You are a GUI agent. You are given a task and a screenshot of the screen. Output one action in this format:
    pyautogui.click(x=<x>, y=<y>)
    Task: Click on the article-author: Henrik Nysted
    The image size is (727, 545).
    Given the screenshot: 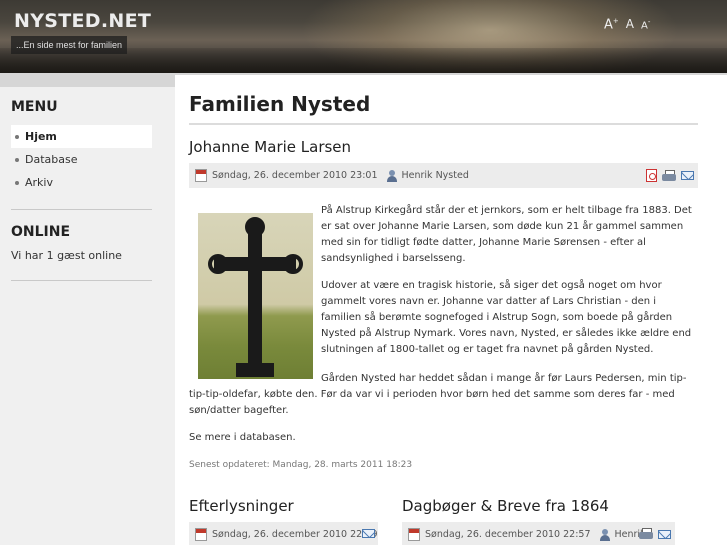 What is the action you would take?
    pyautogui.click(x=435, y=175)
    